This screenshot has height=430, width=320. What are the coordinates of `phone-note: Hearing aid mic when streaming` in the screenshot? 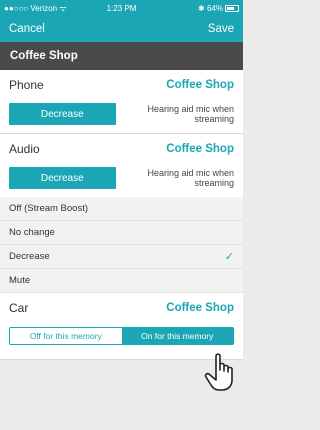 It's located at (190, 114).